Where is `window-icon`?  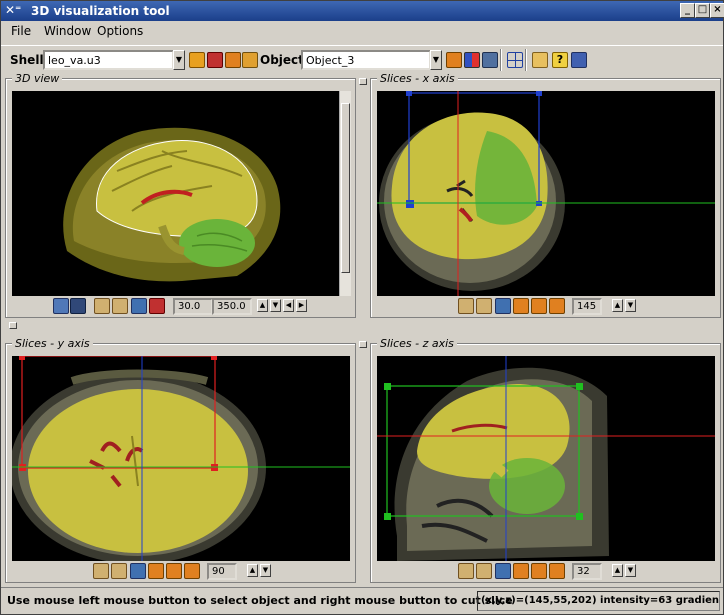
window-icon is located at coordinates (61, 306).